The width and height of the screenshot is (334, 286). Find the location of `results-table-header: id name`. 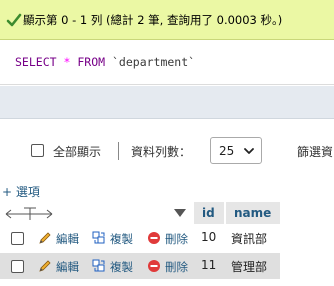

results-table-header: id name is located at coordinates (140, 213).